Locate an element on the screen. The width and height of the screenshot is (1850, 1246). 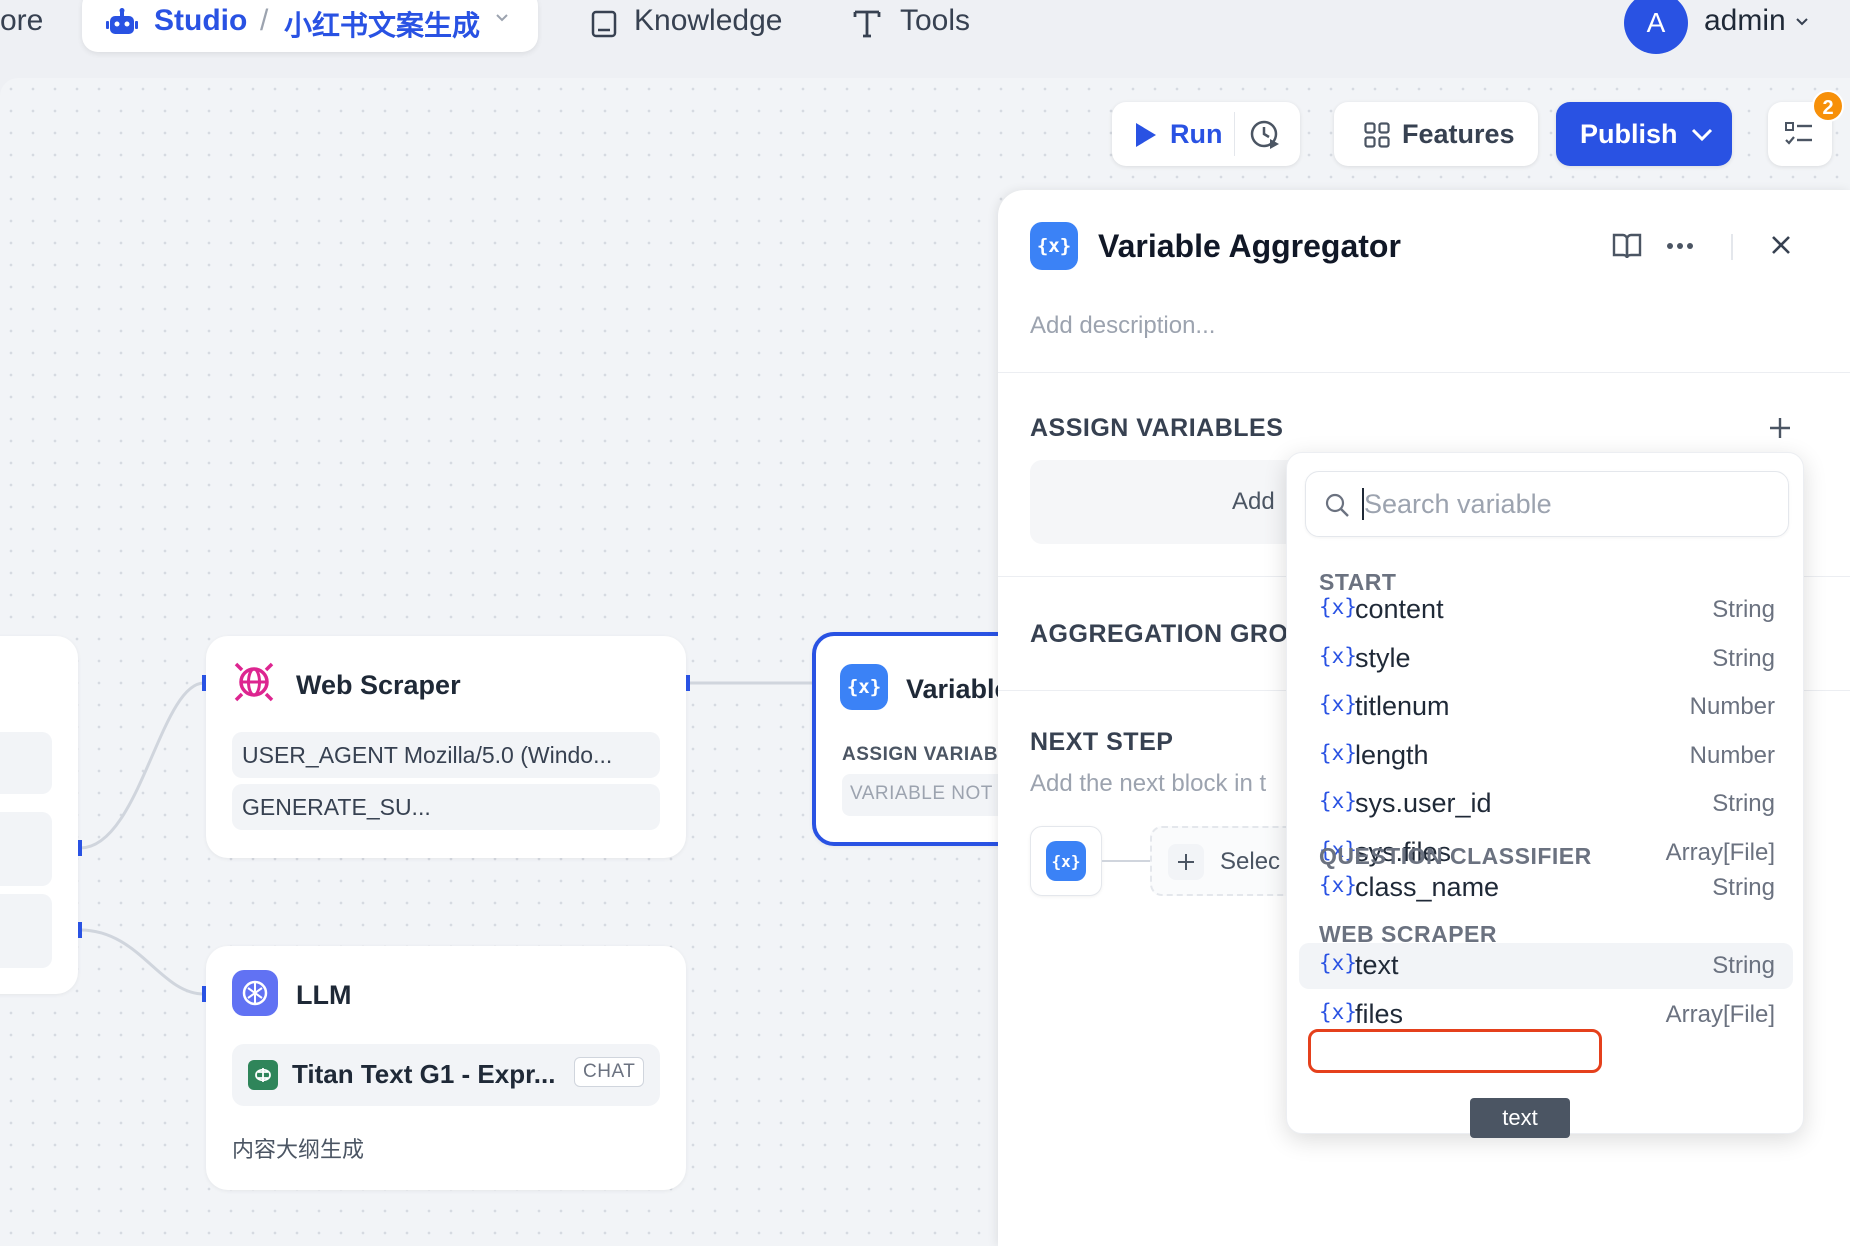
divider is located at coordinates (1424, 372).